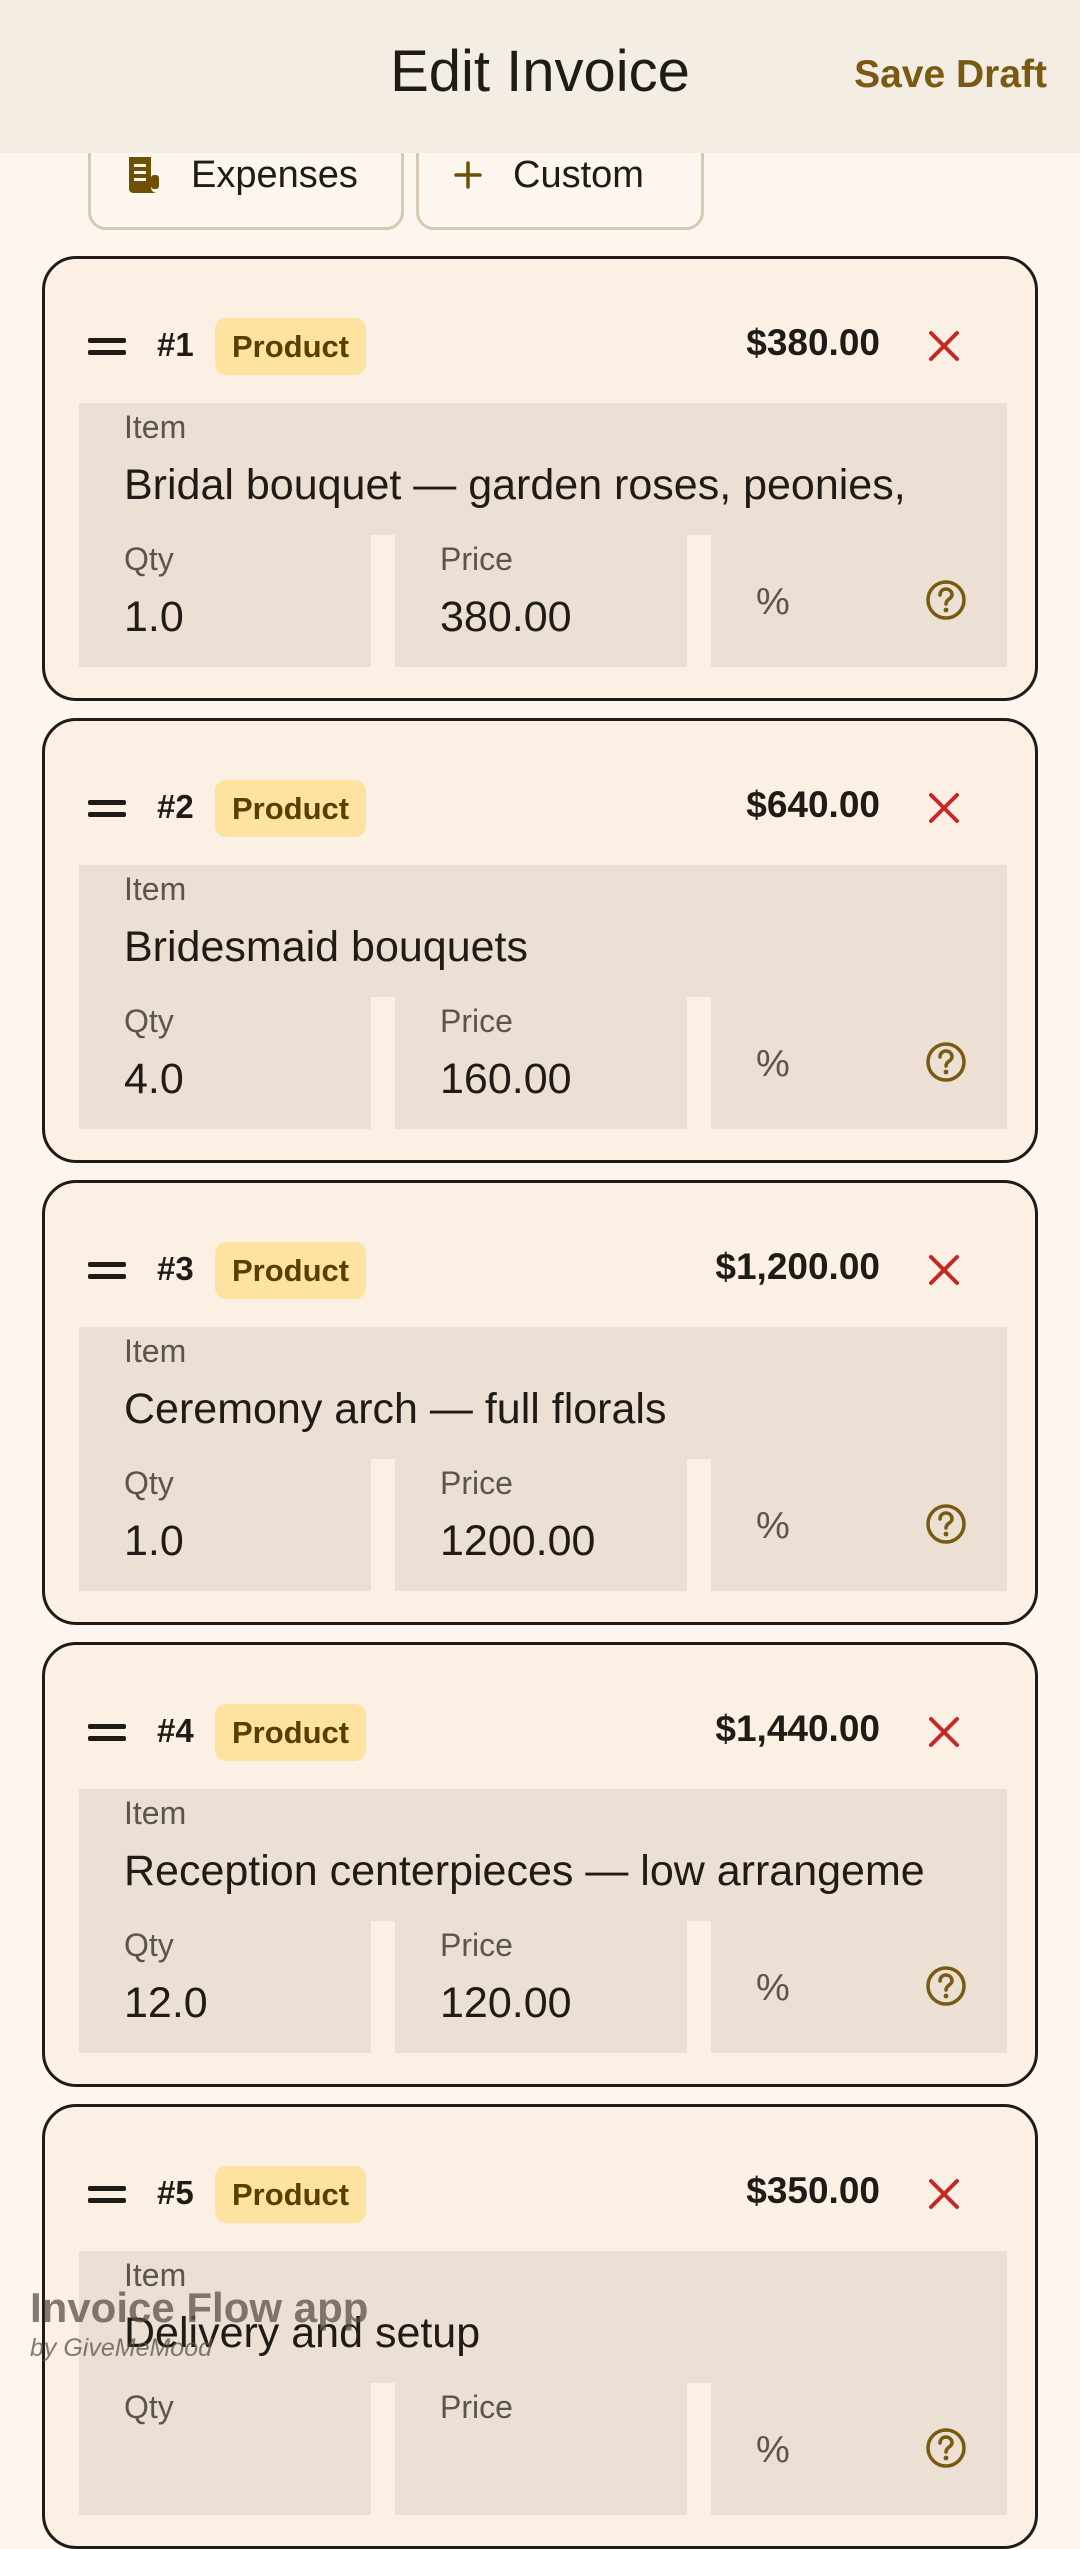 This screenshot has height=2549, width=1080. What do you see at coordinates (813, 804) in the screenshot?
I see `item-total: $640.00` at bounding box center [813, 804].